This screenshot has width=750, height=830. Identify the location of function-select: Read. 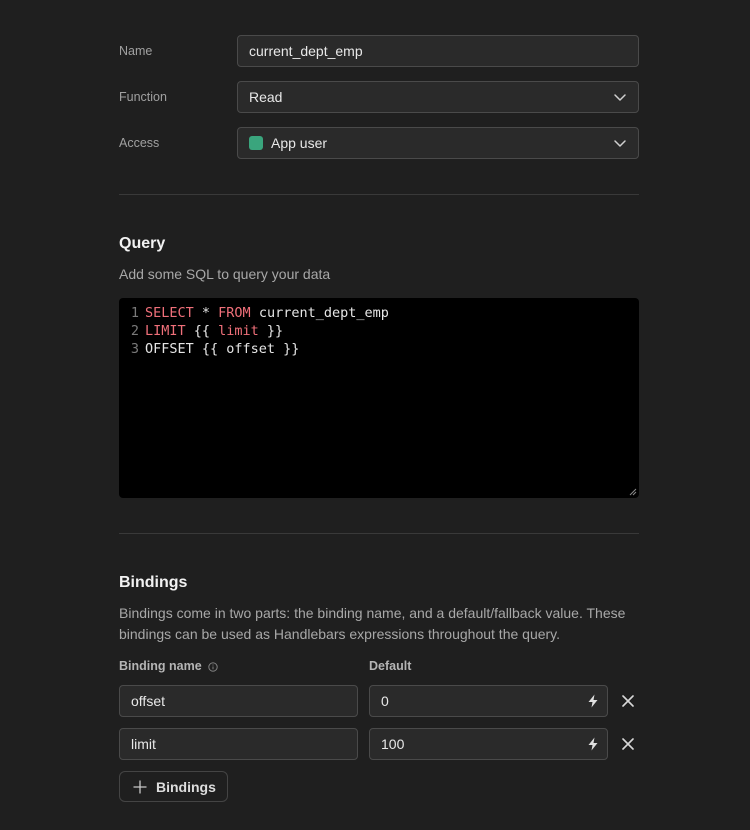
(438, 97).